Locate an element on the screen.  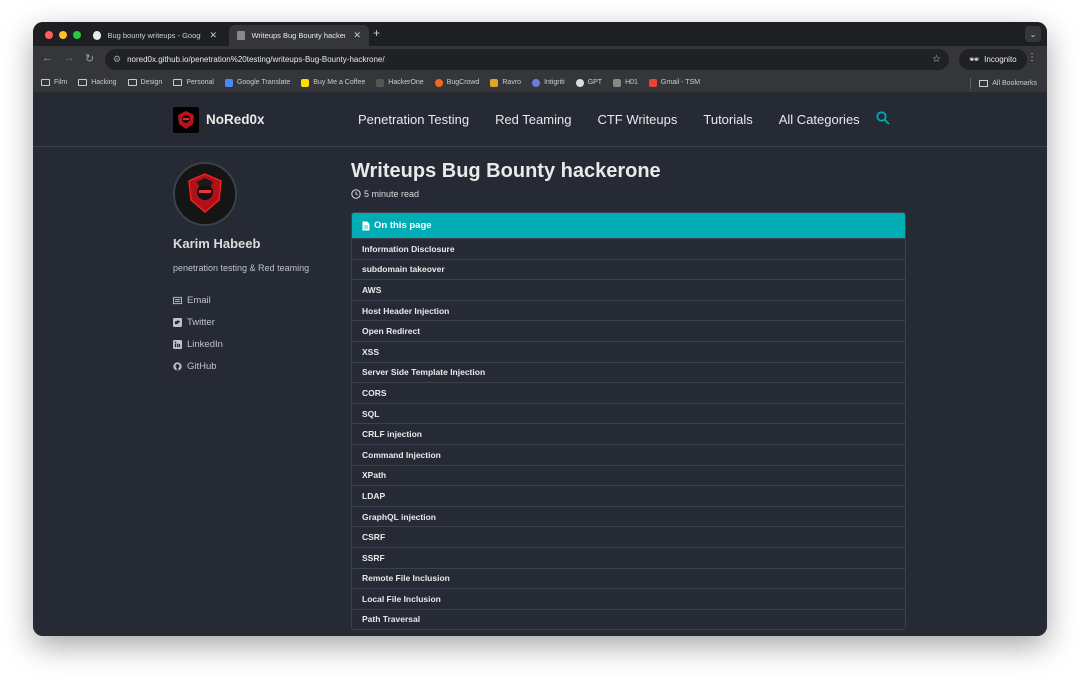
reload-button: ↻ is located at coordinates (89, 58).